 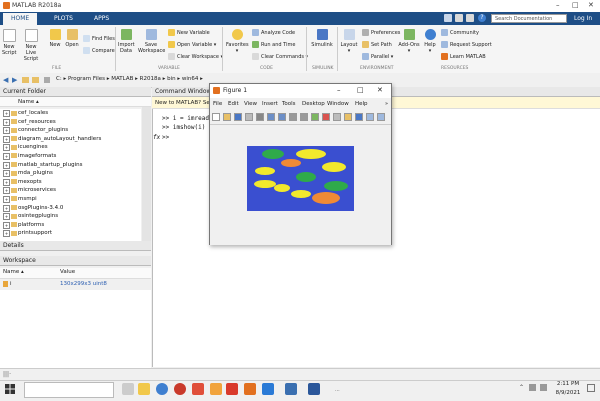 I want to click on learn-matlab-button: Learn MATLAB, so click(x=463, y=57).